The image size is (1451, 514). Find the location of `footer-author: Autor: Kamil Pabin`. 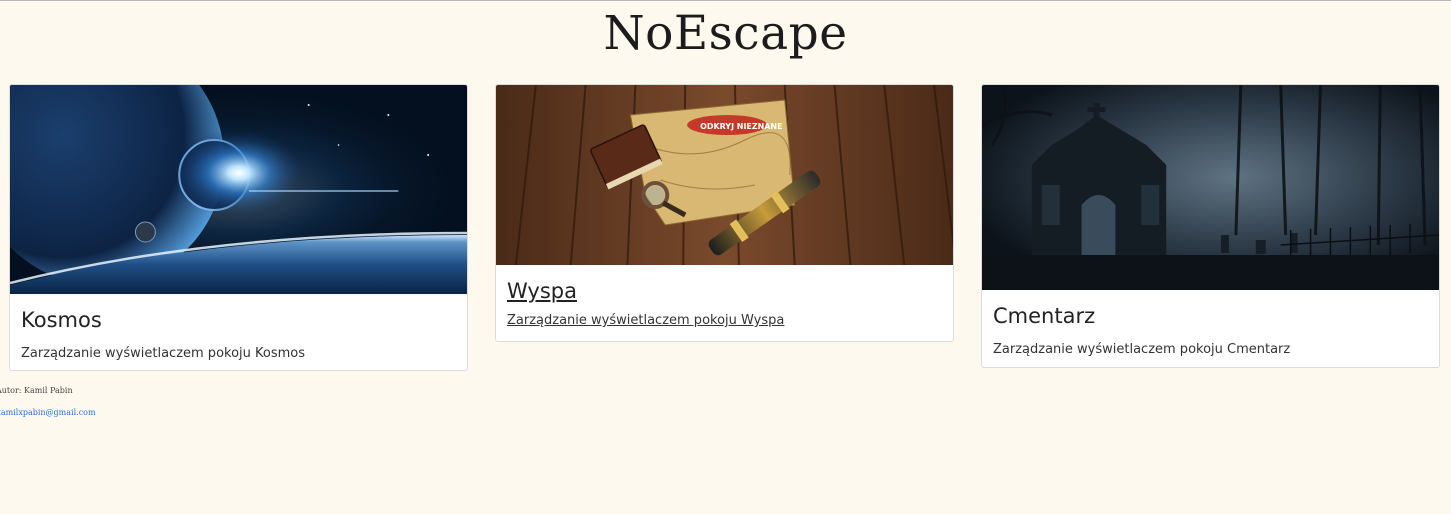

footer-author: Autor: Kamil Pabin is located at coordinates (36, 390).